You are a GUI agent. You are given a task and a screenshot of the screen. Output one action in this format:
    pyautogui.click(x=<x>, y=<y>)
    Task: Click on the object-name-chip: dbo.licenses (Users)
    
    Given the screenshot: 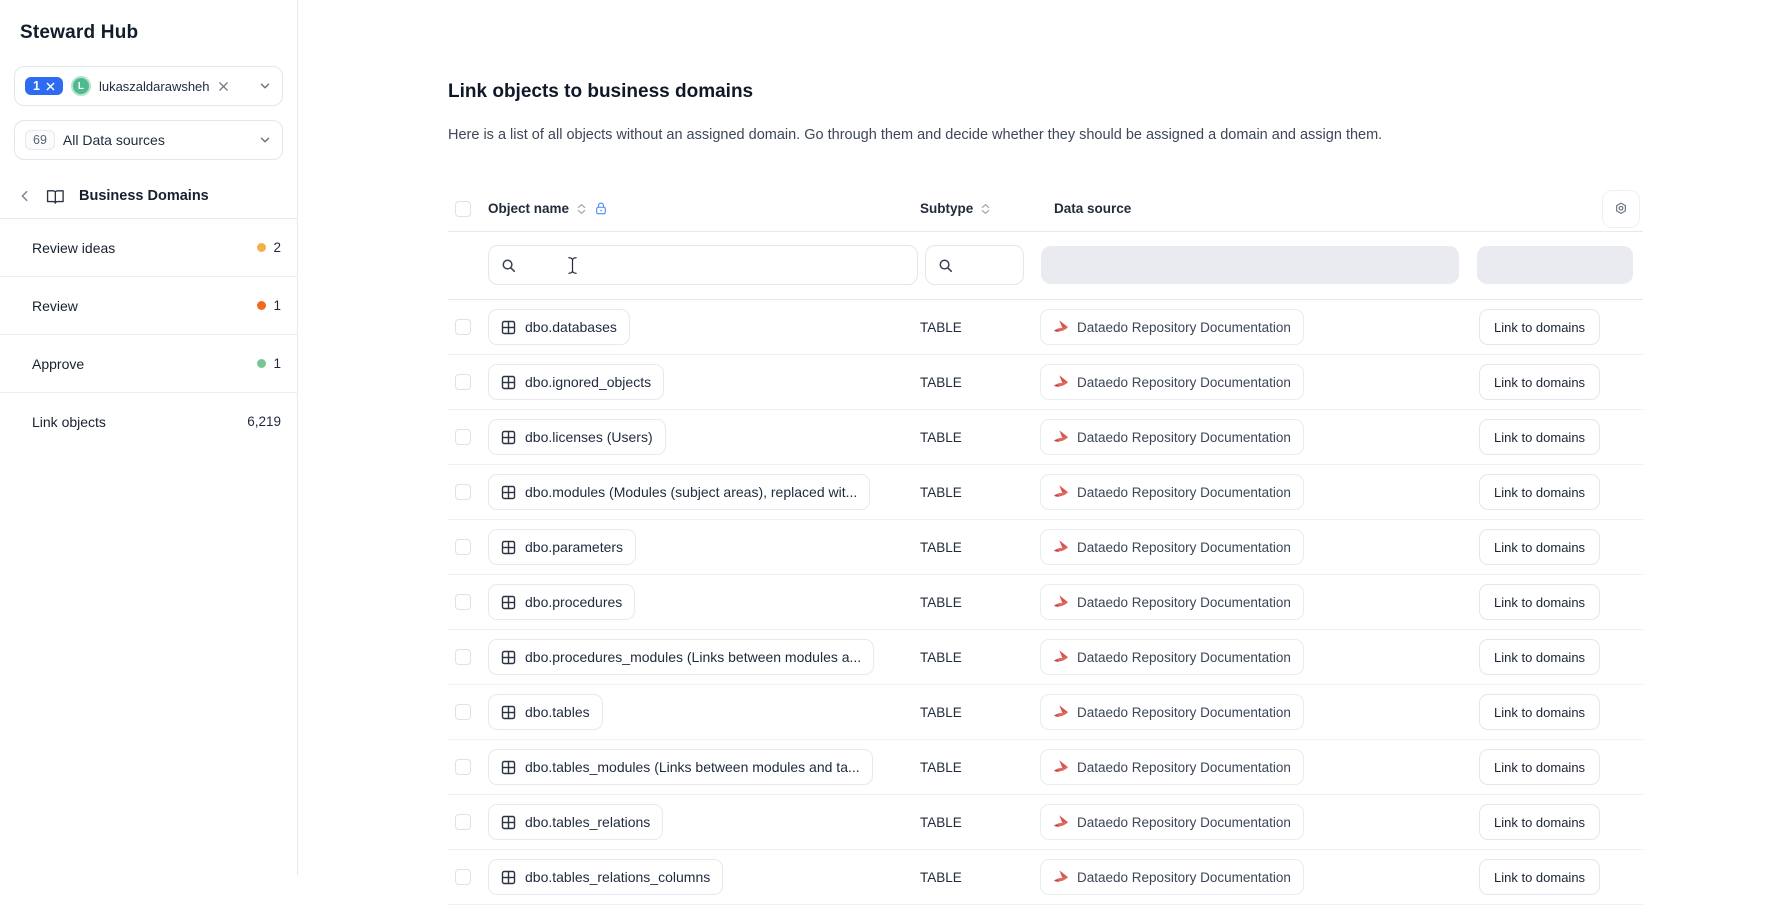 What is the action you would take?
    pyautogui.click(x=577, y=437)
    